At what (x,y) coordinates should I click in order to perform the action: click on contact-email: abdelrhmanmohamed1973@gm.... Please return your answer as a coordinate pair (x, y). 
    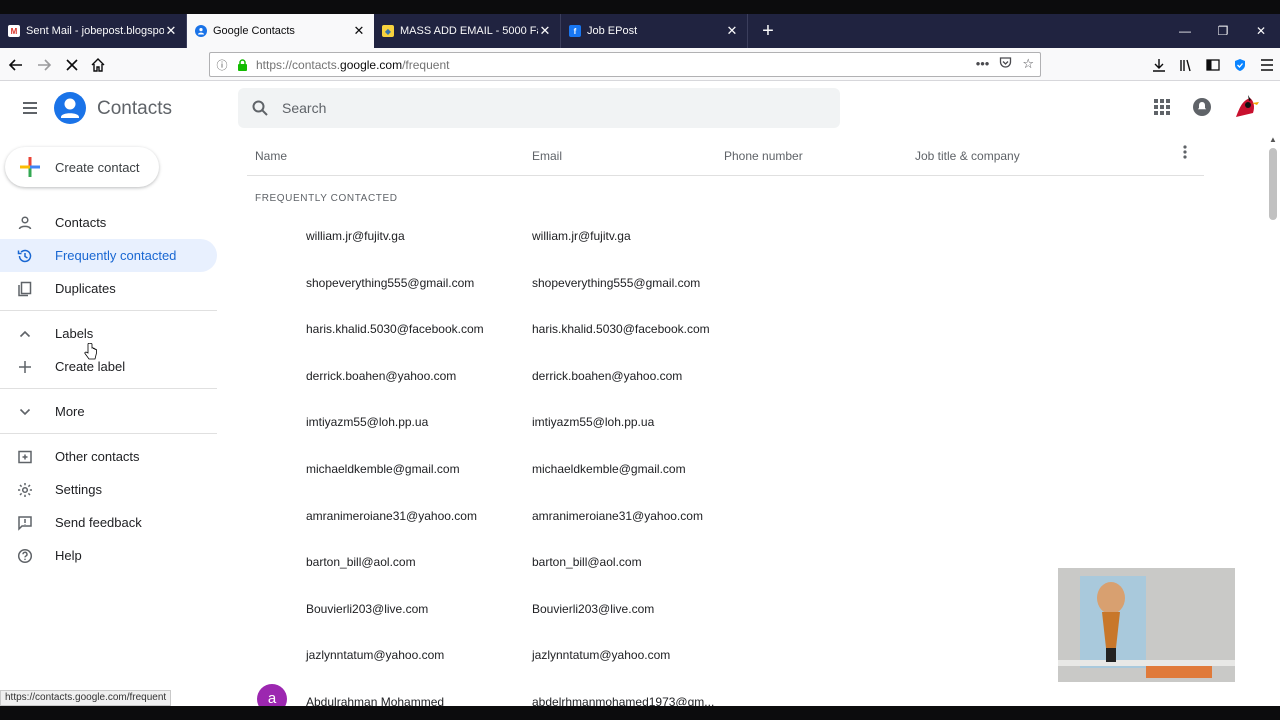
    Looking at the image, I should click on (623, 700).